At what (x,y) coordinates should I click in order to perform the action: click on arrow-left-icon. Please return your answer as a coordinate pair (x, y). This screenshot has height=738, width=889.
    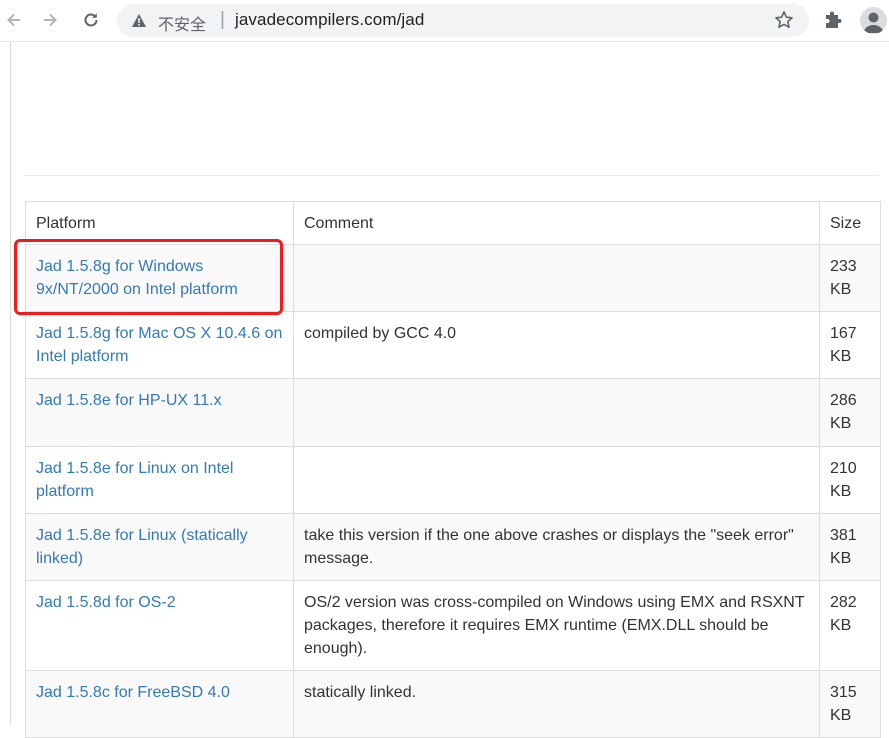
    Looking at the image, I should click on (13, 20).